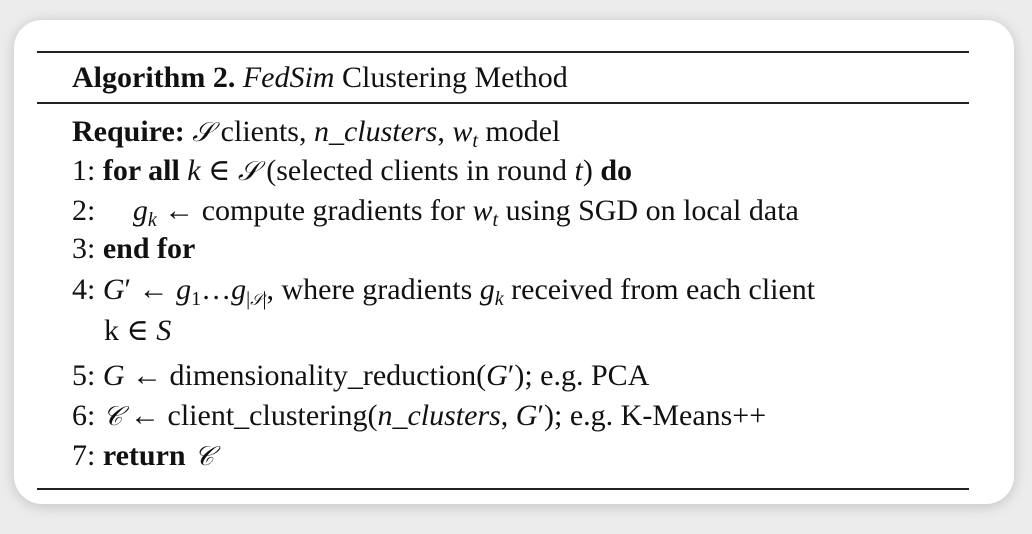 This screenshot has width=1032, height=534. Describe the element at coordinates (154, 289) in the screenshot. I see `arrow-symbol: ←` at that location.